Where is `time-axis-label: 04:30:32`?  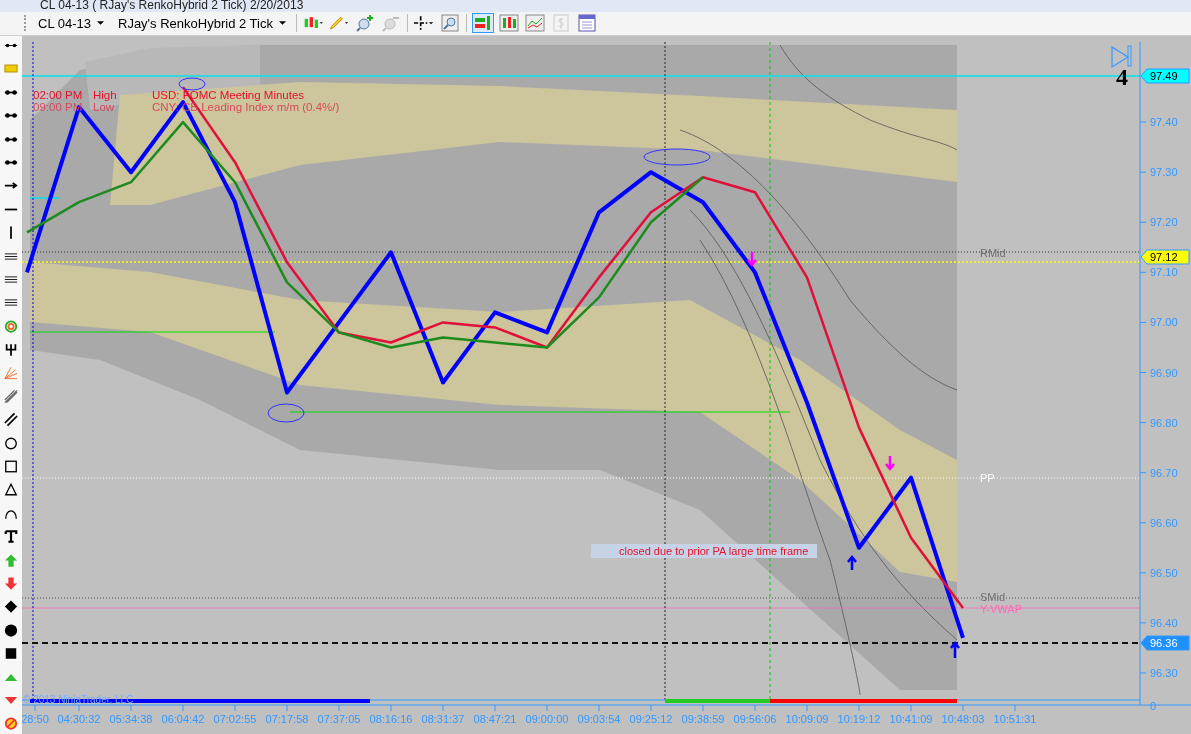 time-axis-label: 04:30:32 is located at coordinates (79, 719).